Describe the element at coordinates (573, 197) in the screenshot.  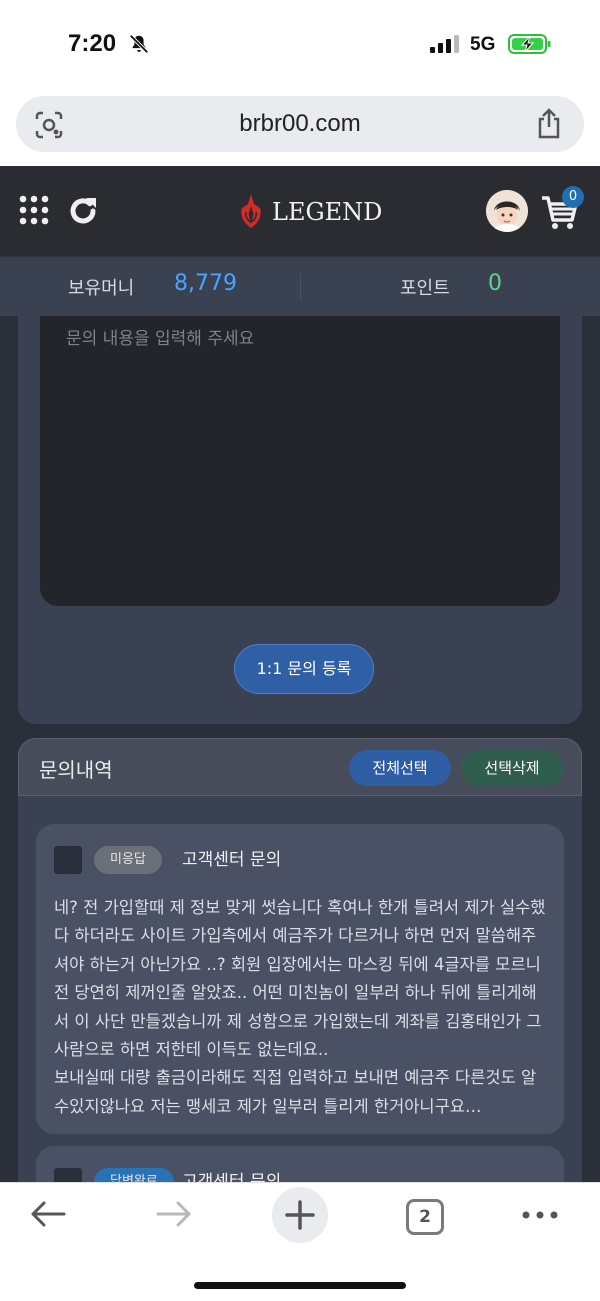
I see `cart-count-badge: 0` at that location.